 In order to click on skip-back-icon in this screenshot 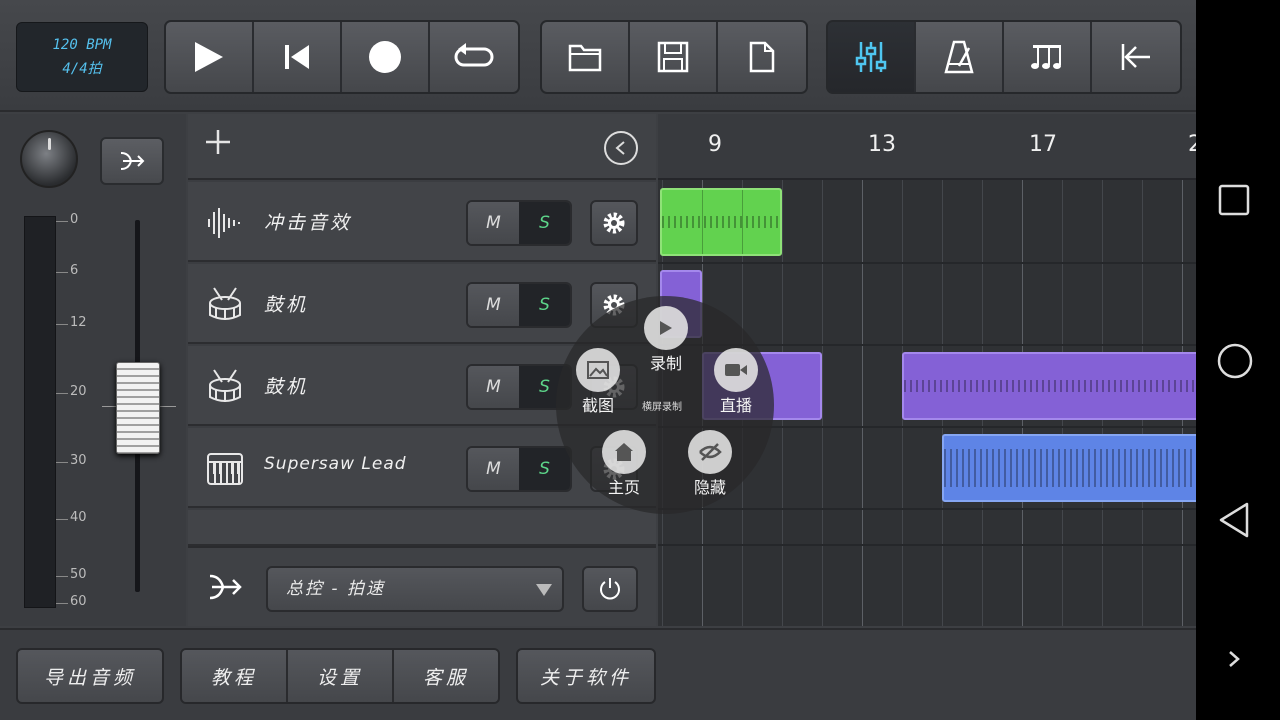, I will do `click(297, 57)`.